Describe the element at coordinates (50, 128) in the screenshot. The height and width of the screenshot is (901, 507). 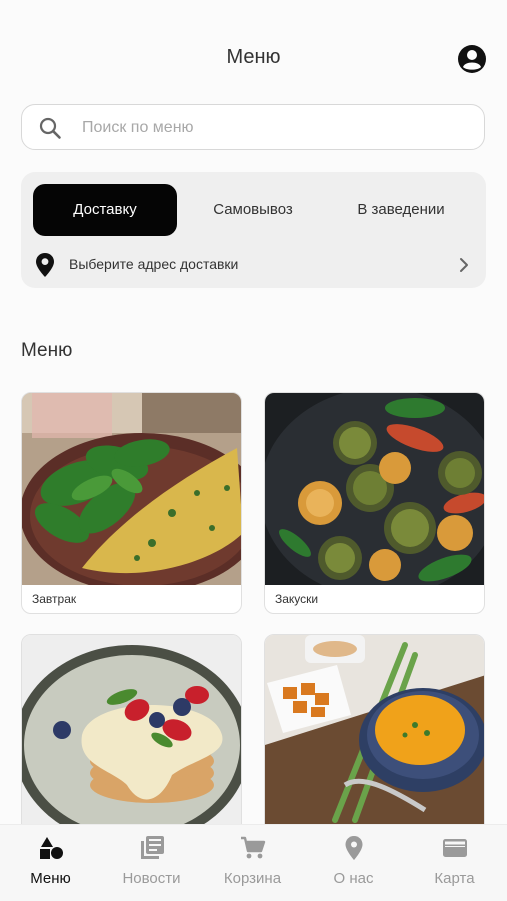
I see `search-icon` at that location.